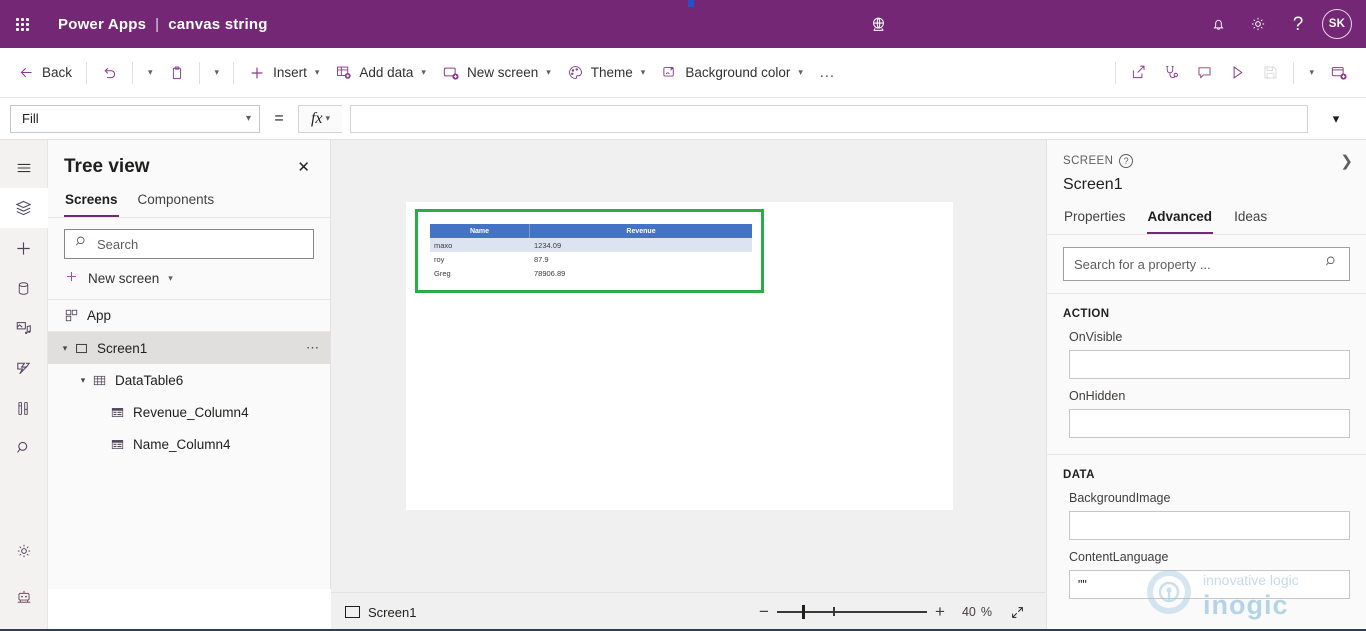  Describe the element at coordinates (641, 231) in the screenshot. I see `column-header-revenue: Revenue` at that location.